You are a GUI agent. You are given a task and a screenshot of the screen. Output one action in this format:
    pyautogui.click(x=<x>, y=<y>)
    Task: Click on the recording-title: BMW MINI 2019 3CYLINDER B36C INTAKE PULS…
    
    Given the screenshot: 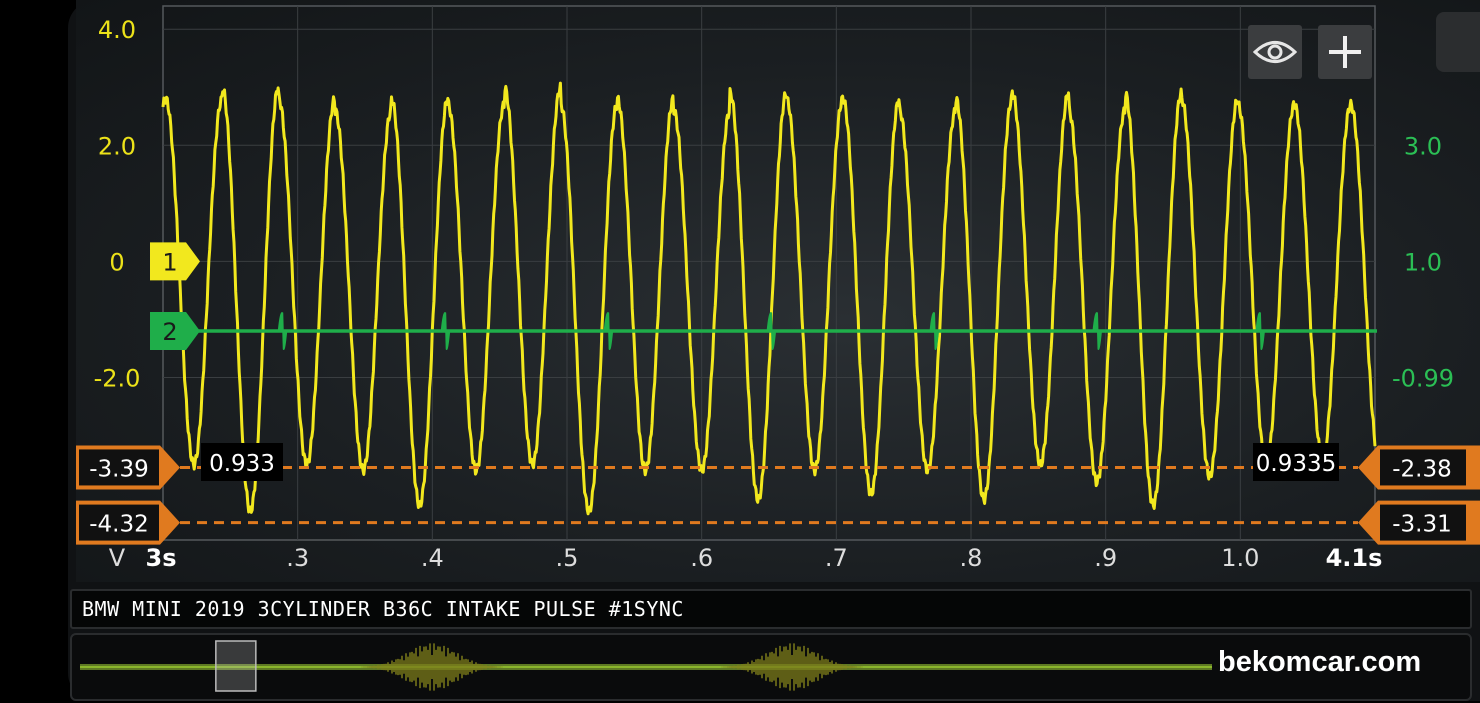 What is the action you would take?
    pyautogui.click(x=383, y=609)
    